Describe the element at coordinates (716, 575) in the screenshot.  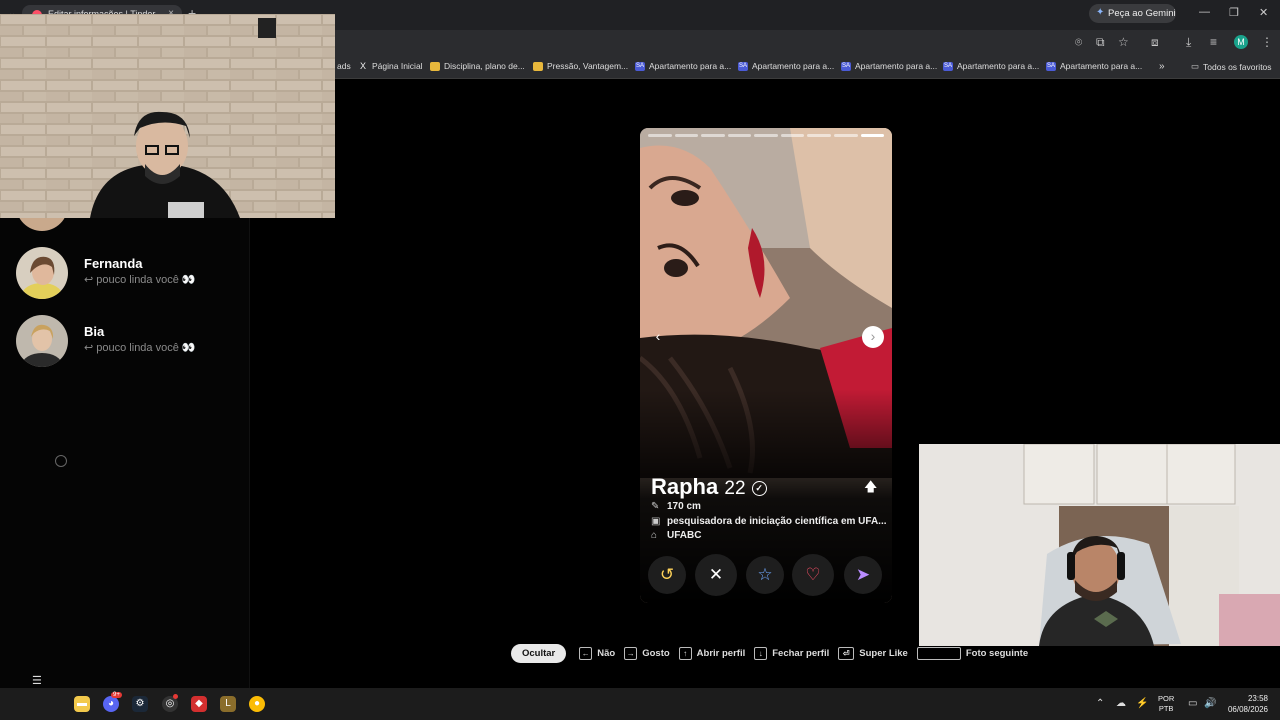
I see `nope-button: ✕` at that location.